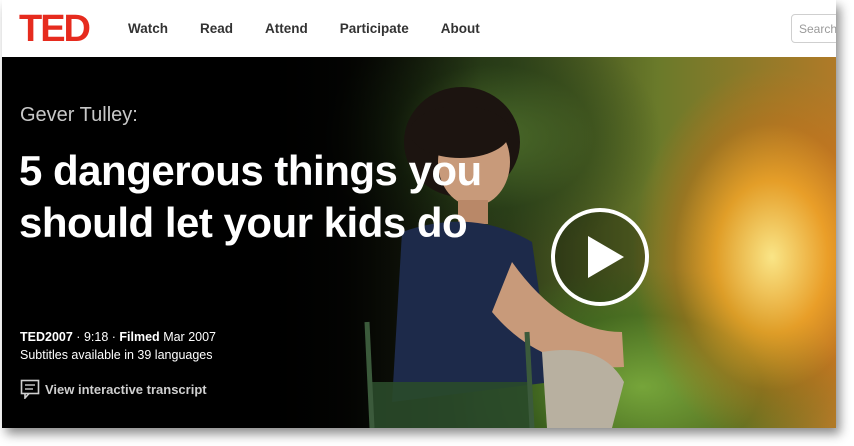  I want to click on main-nav: Watch Read Attend Participate About, so click(320, 29).